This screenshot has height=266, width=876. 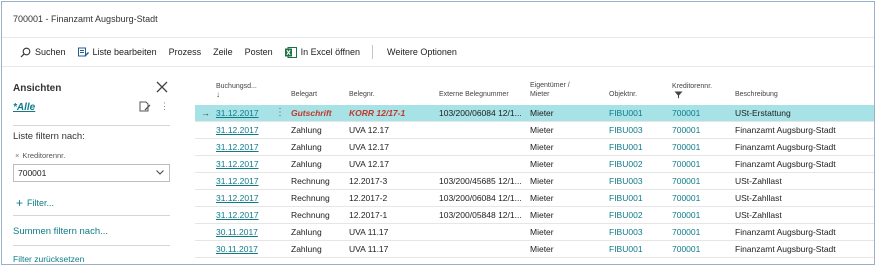 I want to click on column-header-label: Kreditorennr., so click(x=692, y=86).